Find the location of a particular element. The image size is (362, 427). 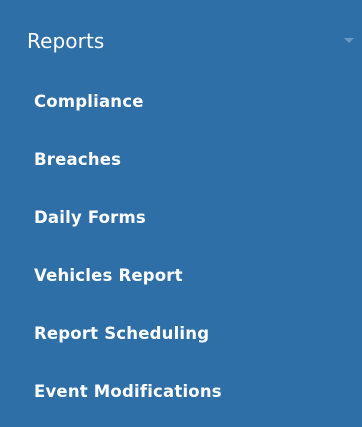

submenu-item-label: Breaches is located at coordinates (78, 159).